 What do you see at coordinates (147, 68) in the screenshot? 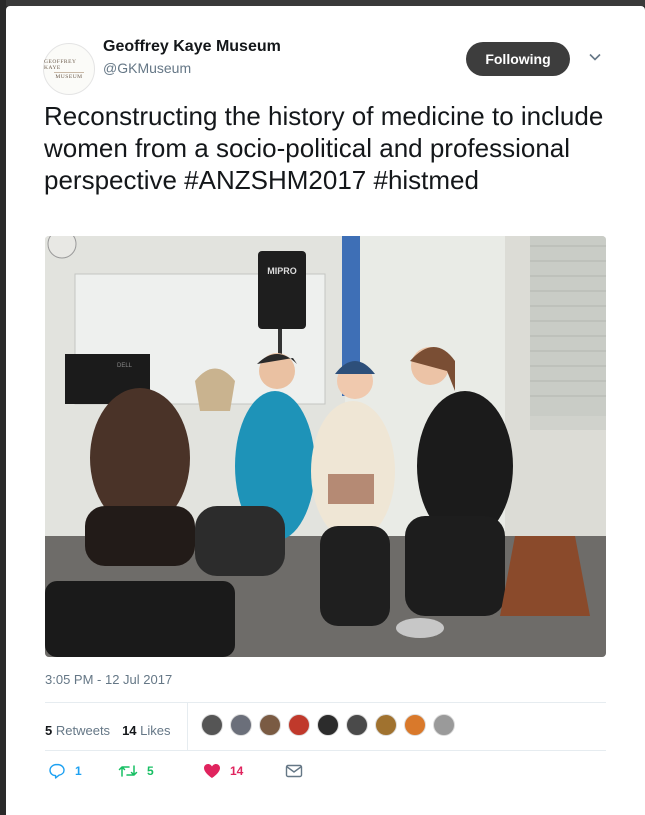
I see `account-handle: @GKMuseum` at bounding box center [147, 68].